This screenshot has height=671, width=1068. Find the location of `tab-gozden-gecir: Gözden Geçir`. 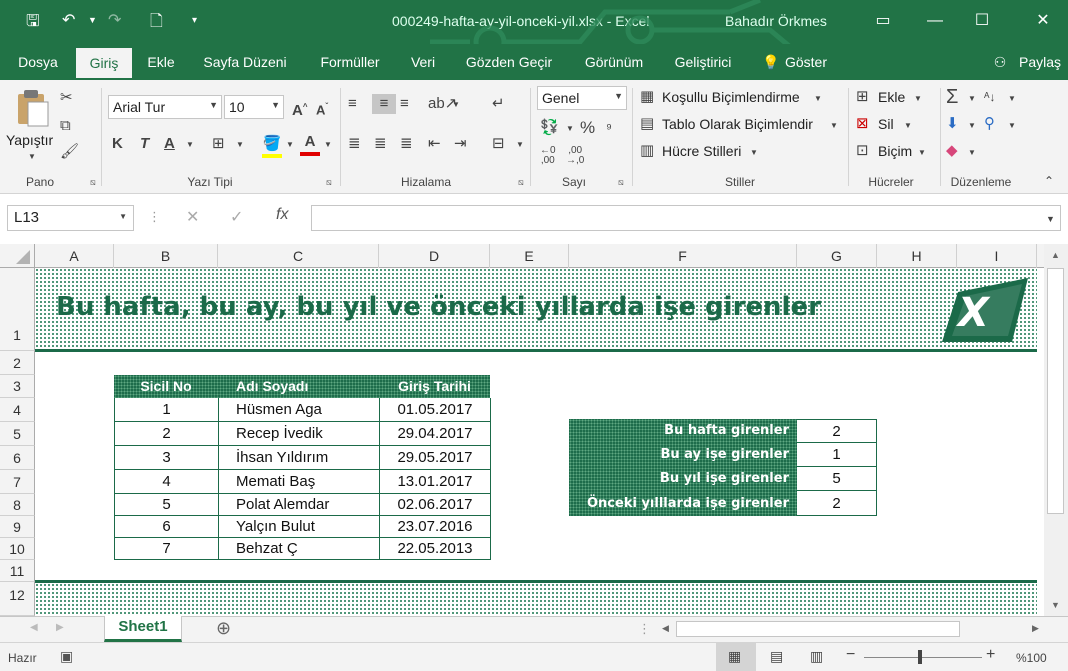

tab-gozden-gecir: Gözden Geçir is located at coordinates (509, 62).